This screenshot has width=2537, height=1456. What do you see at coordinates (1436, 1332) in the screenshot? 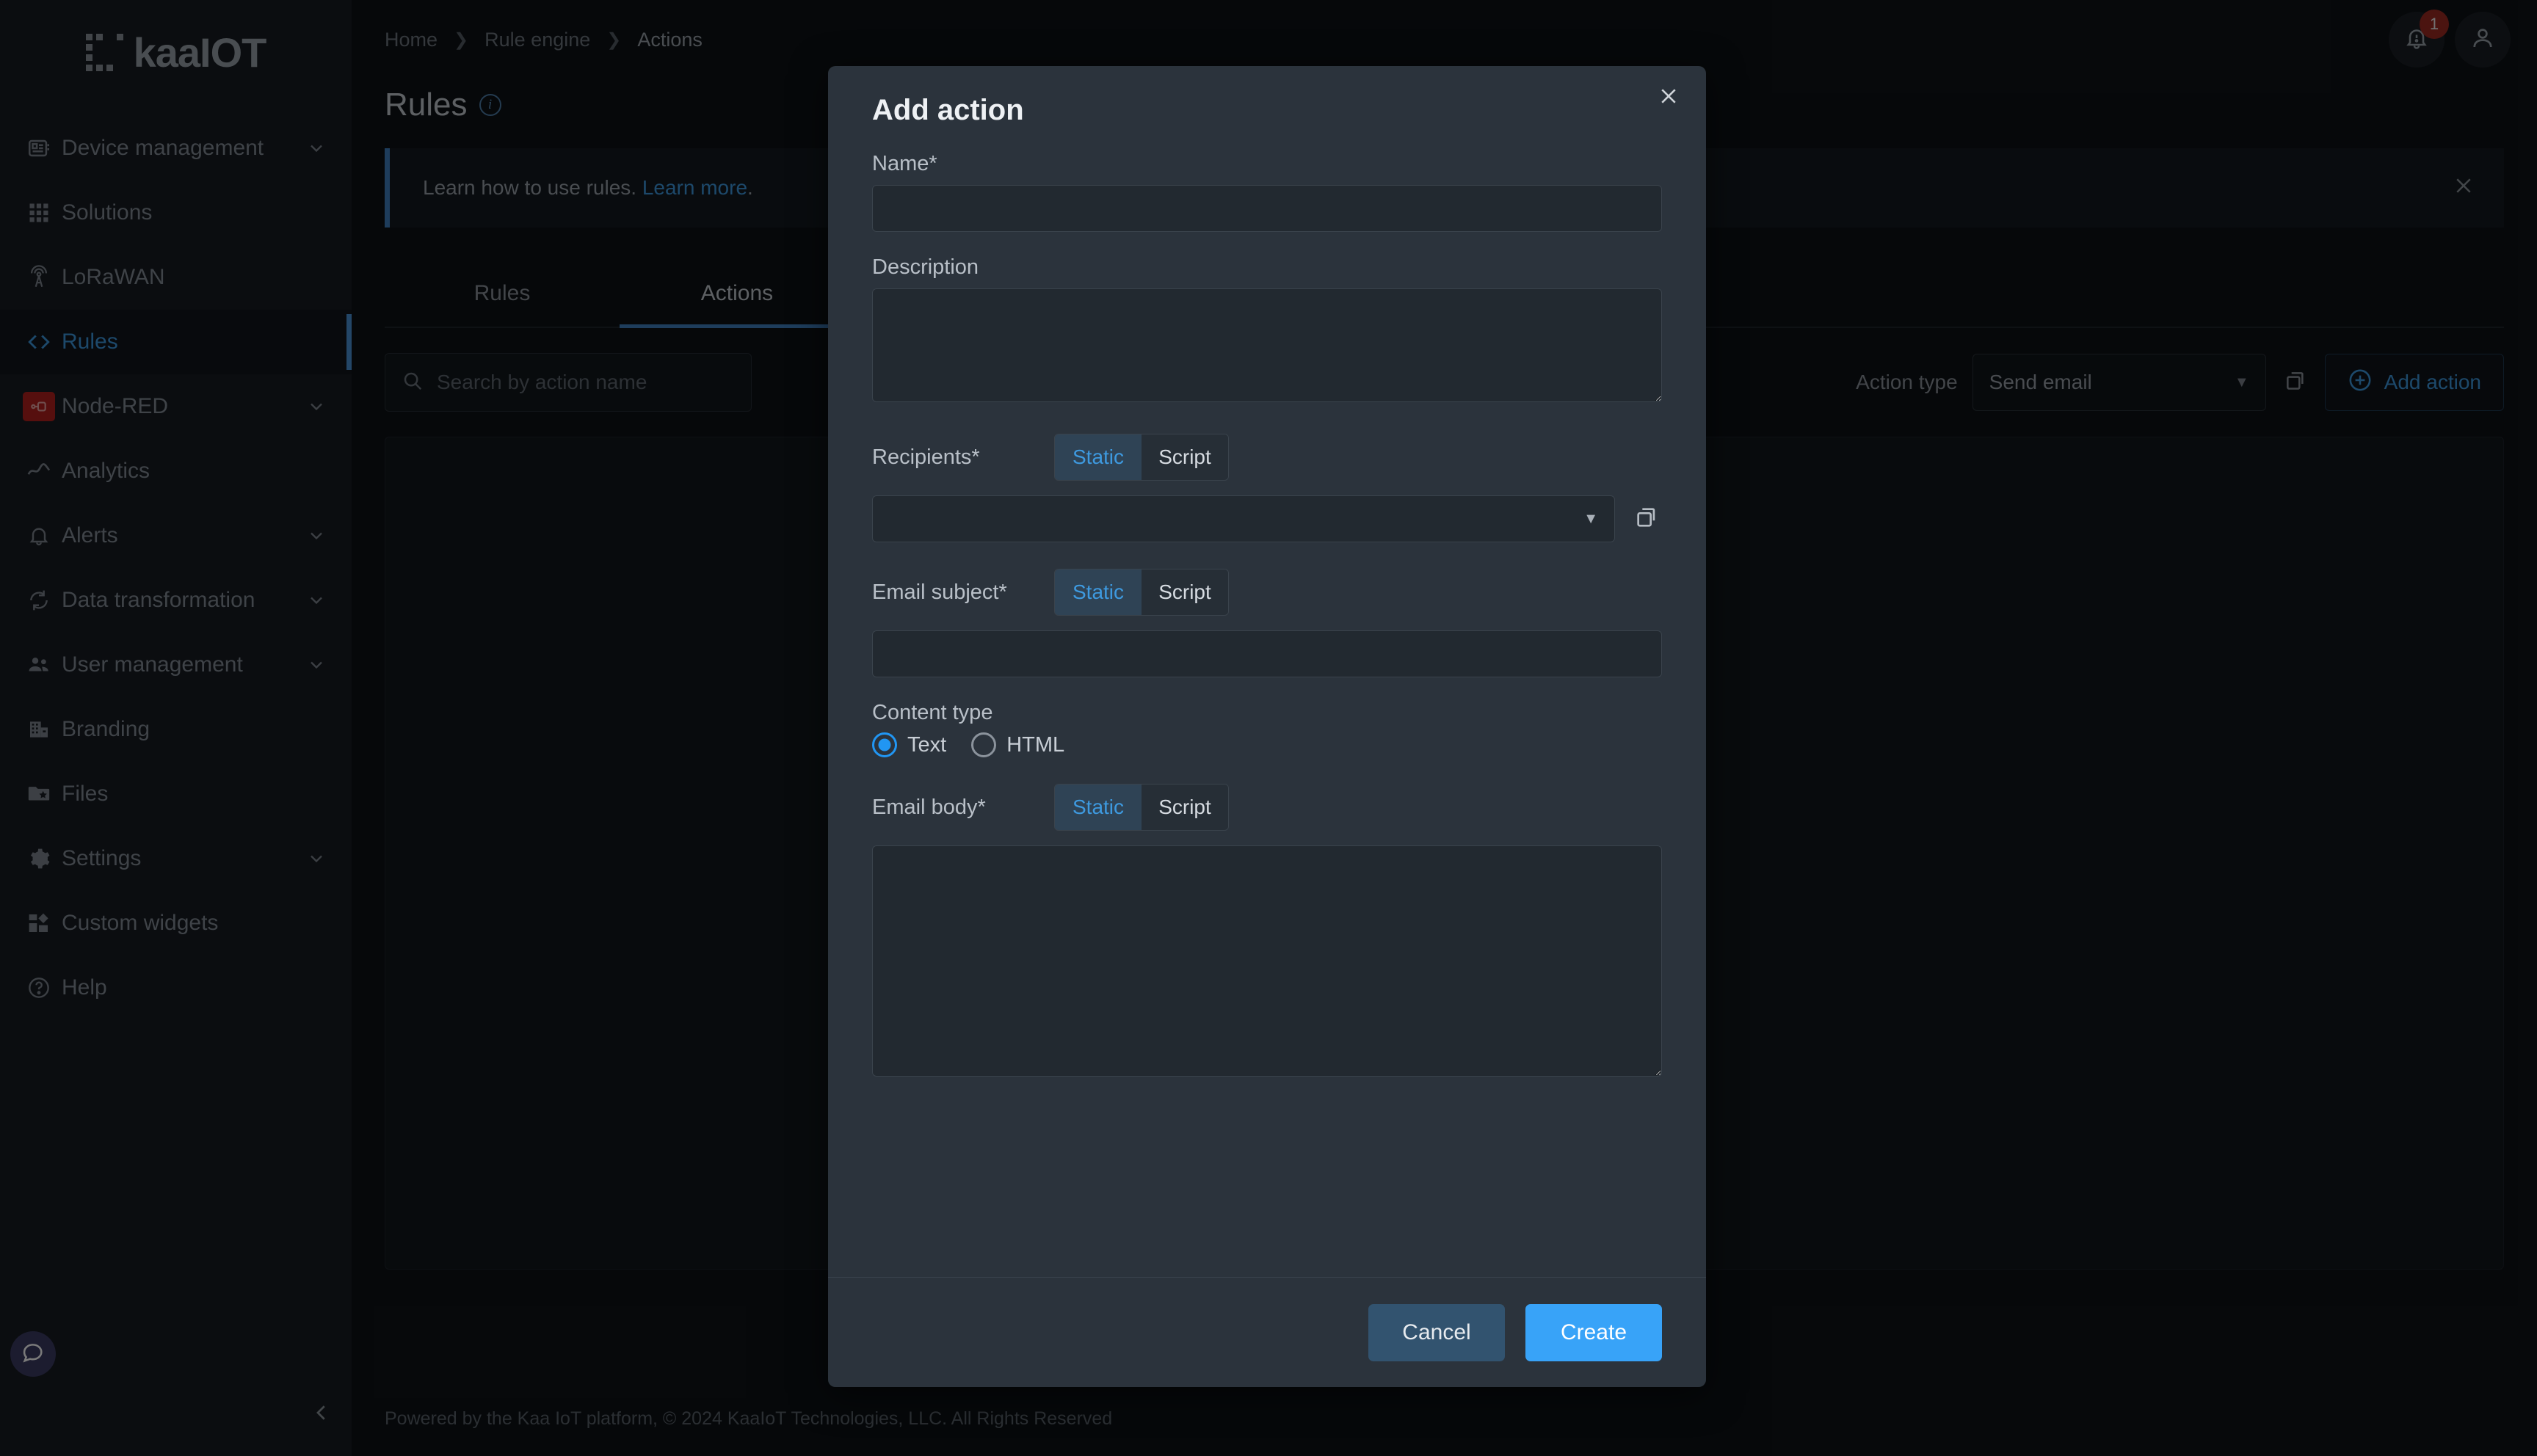
I see `cancel-button: Cancel` at bounding box center [1436, 1332].